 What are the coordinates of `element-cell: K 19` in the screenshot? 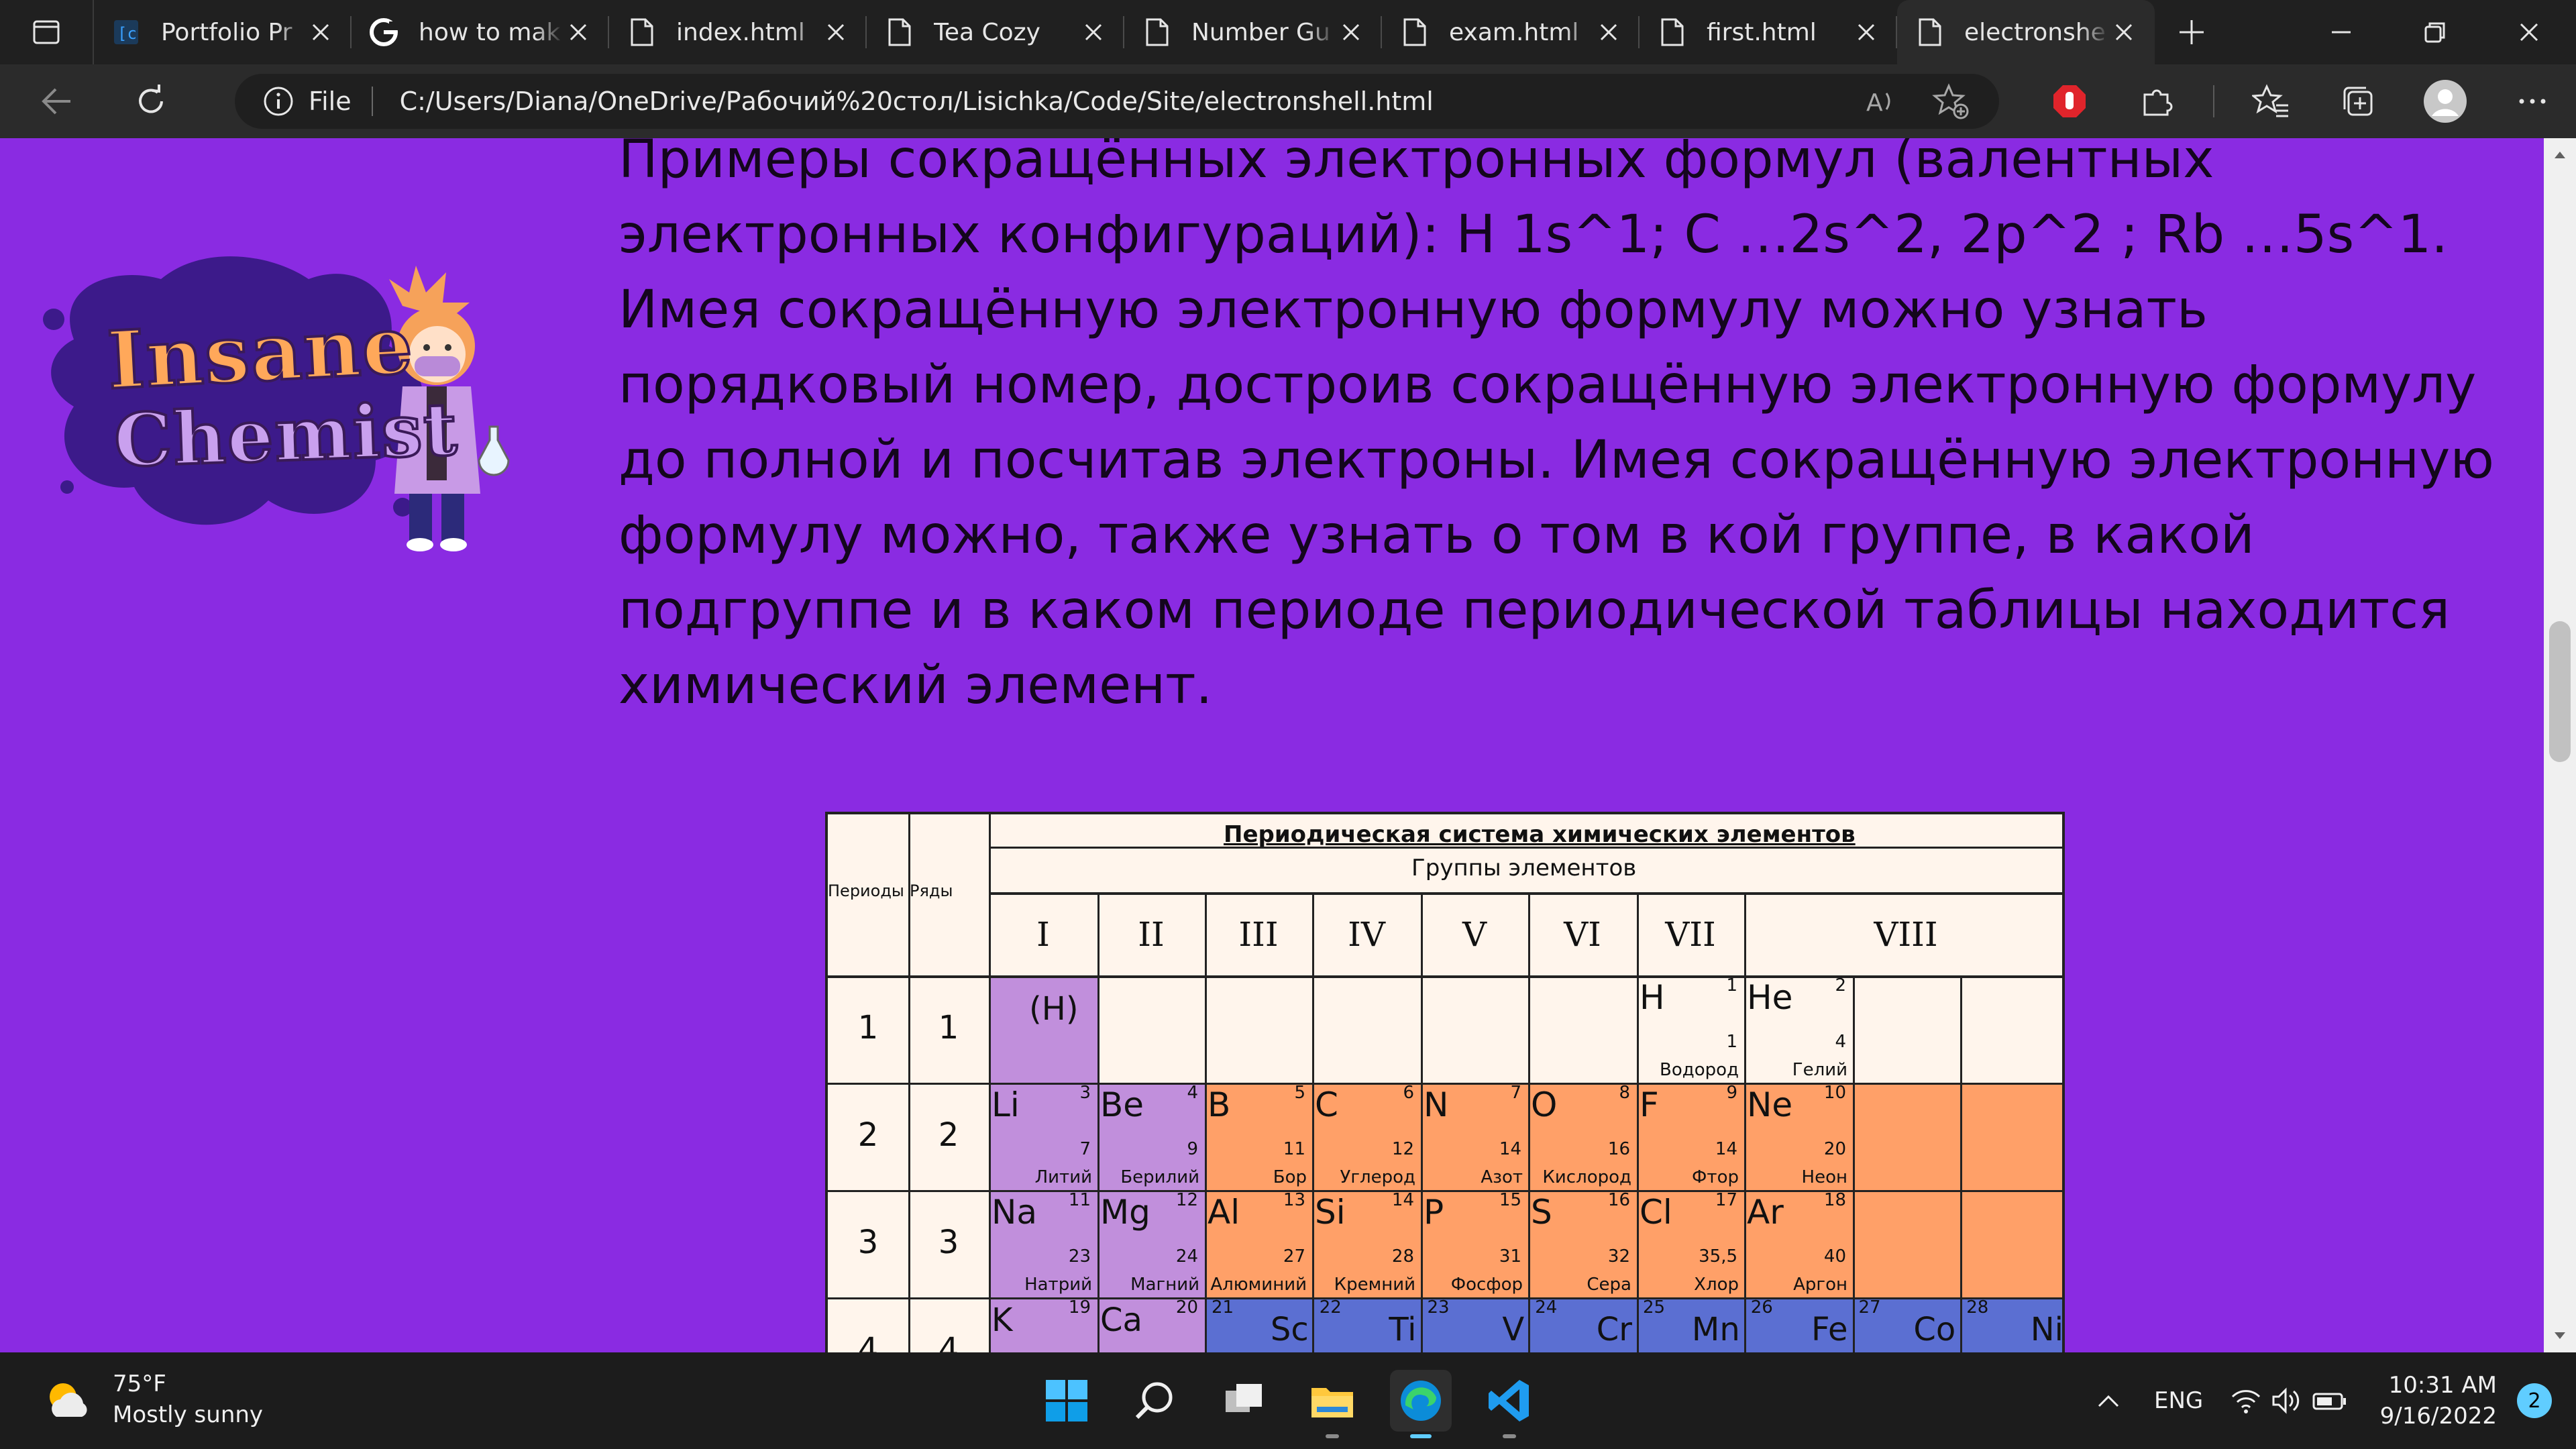 It's located at (1043, 1324).